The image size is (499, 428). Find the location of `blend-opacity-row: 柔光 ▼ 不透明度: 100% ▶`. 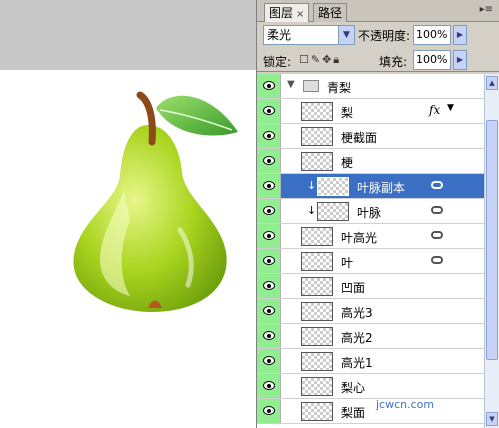

blend-opacity-row: 柔光 ▼ 不透明度: 100% ▶ is located at coordinates (378, 35).